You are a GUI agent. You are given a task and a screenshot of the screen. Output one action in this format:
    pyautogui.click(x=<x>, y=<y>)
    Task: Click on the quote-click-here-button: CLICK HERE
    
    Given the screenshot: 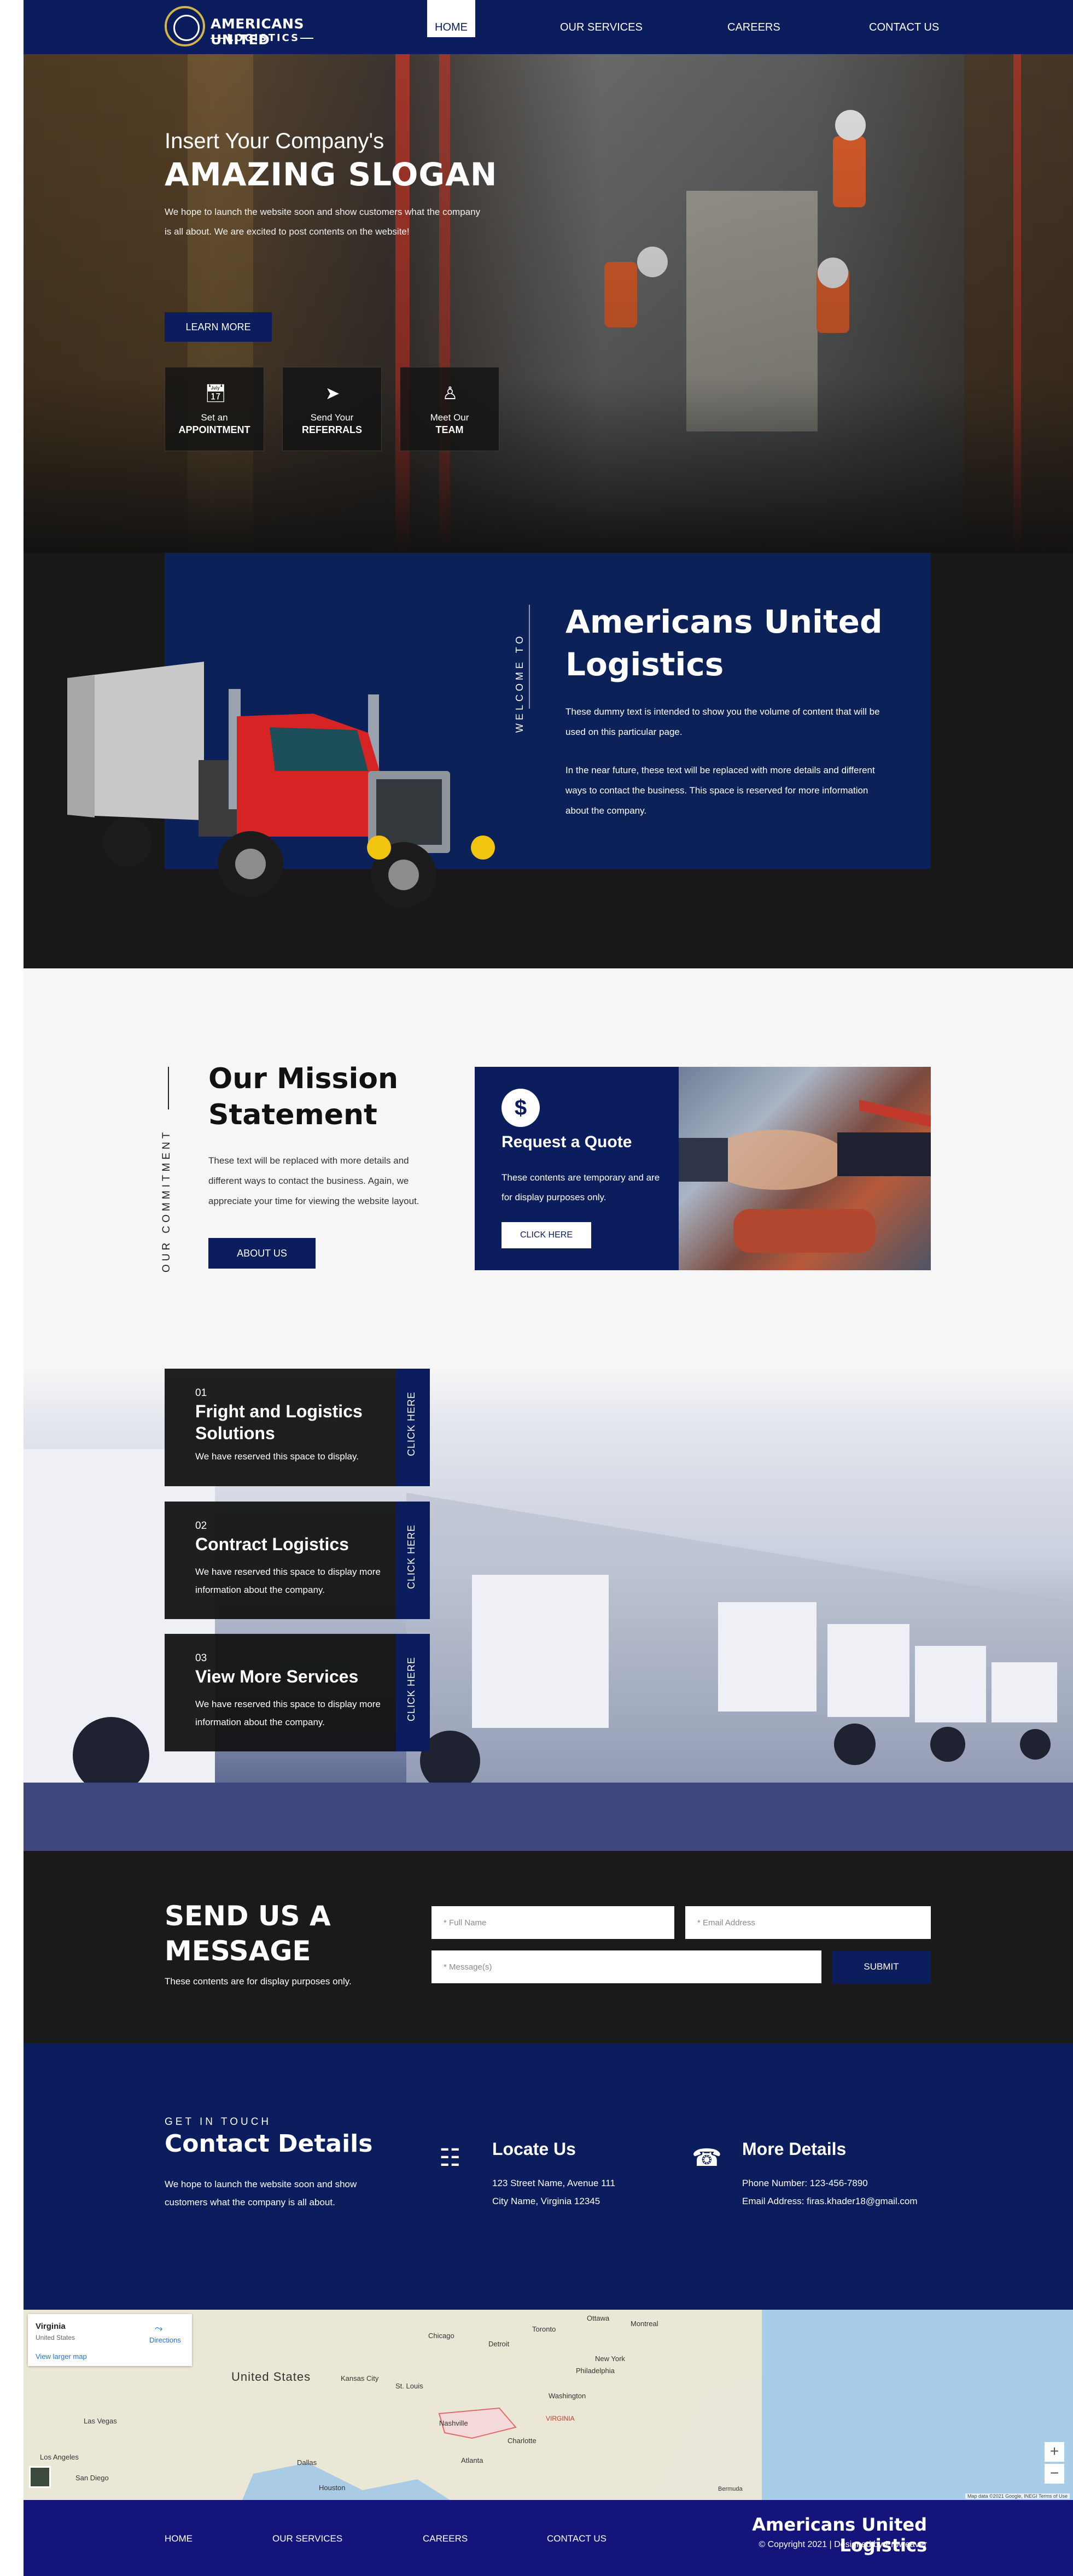 What is the action you would take?
    pyautogui.click(x=546, y=1235)
    